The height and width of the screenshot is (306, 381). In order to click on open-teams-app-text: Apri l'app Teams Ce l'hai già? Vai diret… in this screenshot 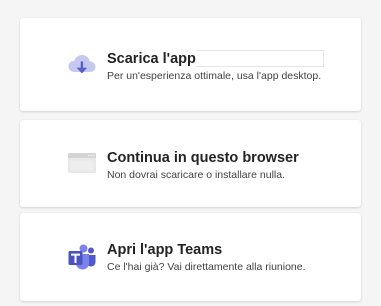, I will do `click(229, 257)`.